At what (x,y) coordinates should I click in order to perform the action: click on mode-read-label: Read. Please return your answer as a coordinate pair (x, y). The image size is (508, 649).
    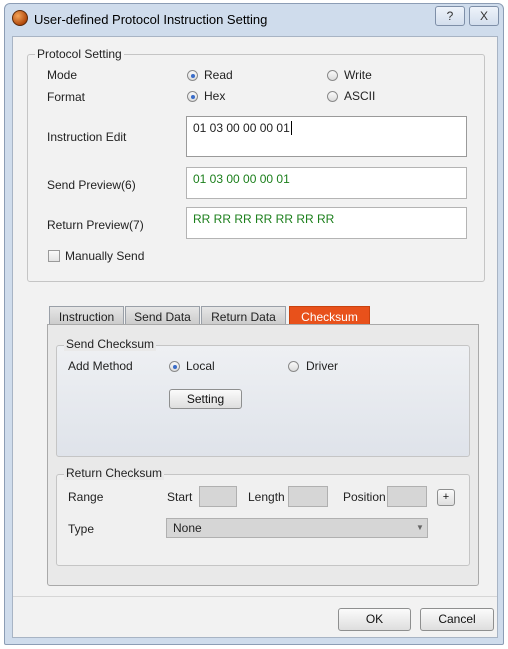
    Looking at the image, I should click on (218, 75).